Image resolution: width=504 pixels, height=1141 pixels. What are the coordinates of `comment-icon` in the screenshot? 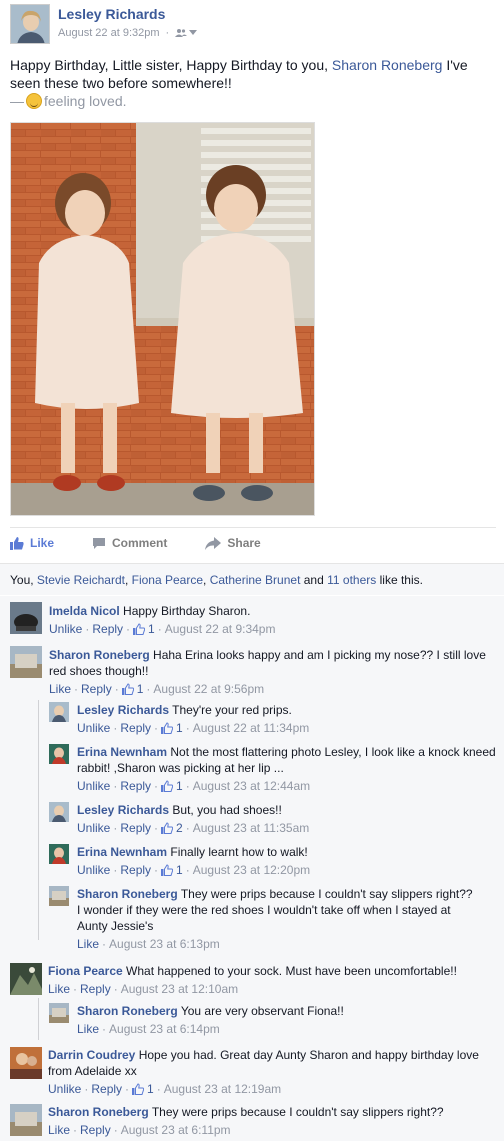 It's located at (99, 543).